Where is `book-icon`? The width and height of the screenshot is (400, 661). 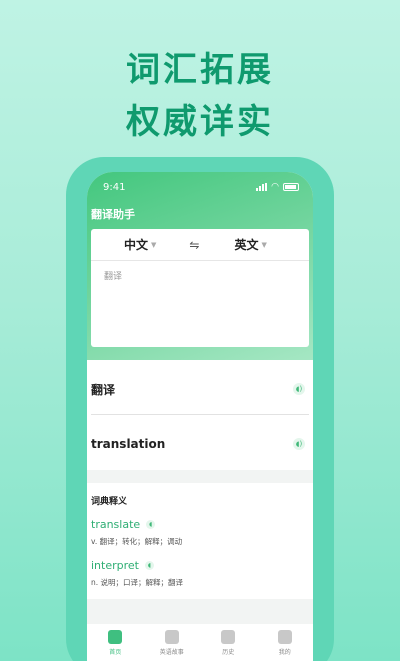 book-icon is located at coordinates (171, 637).